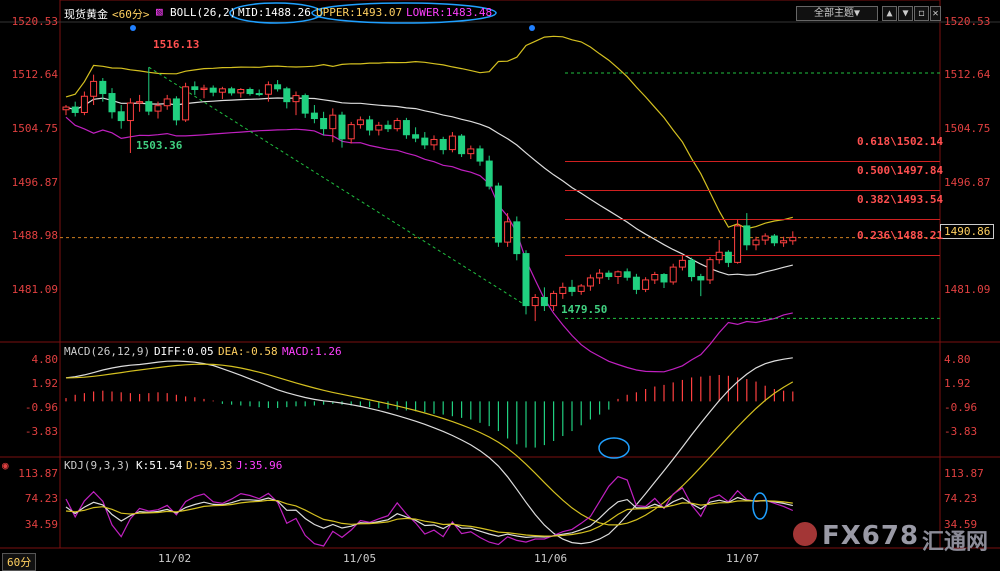  Describe the element at coordinates (837, 13) in the screenshot. I see `theme-select-button: 全部主题▼` at that location.